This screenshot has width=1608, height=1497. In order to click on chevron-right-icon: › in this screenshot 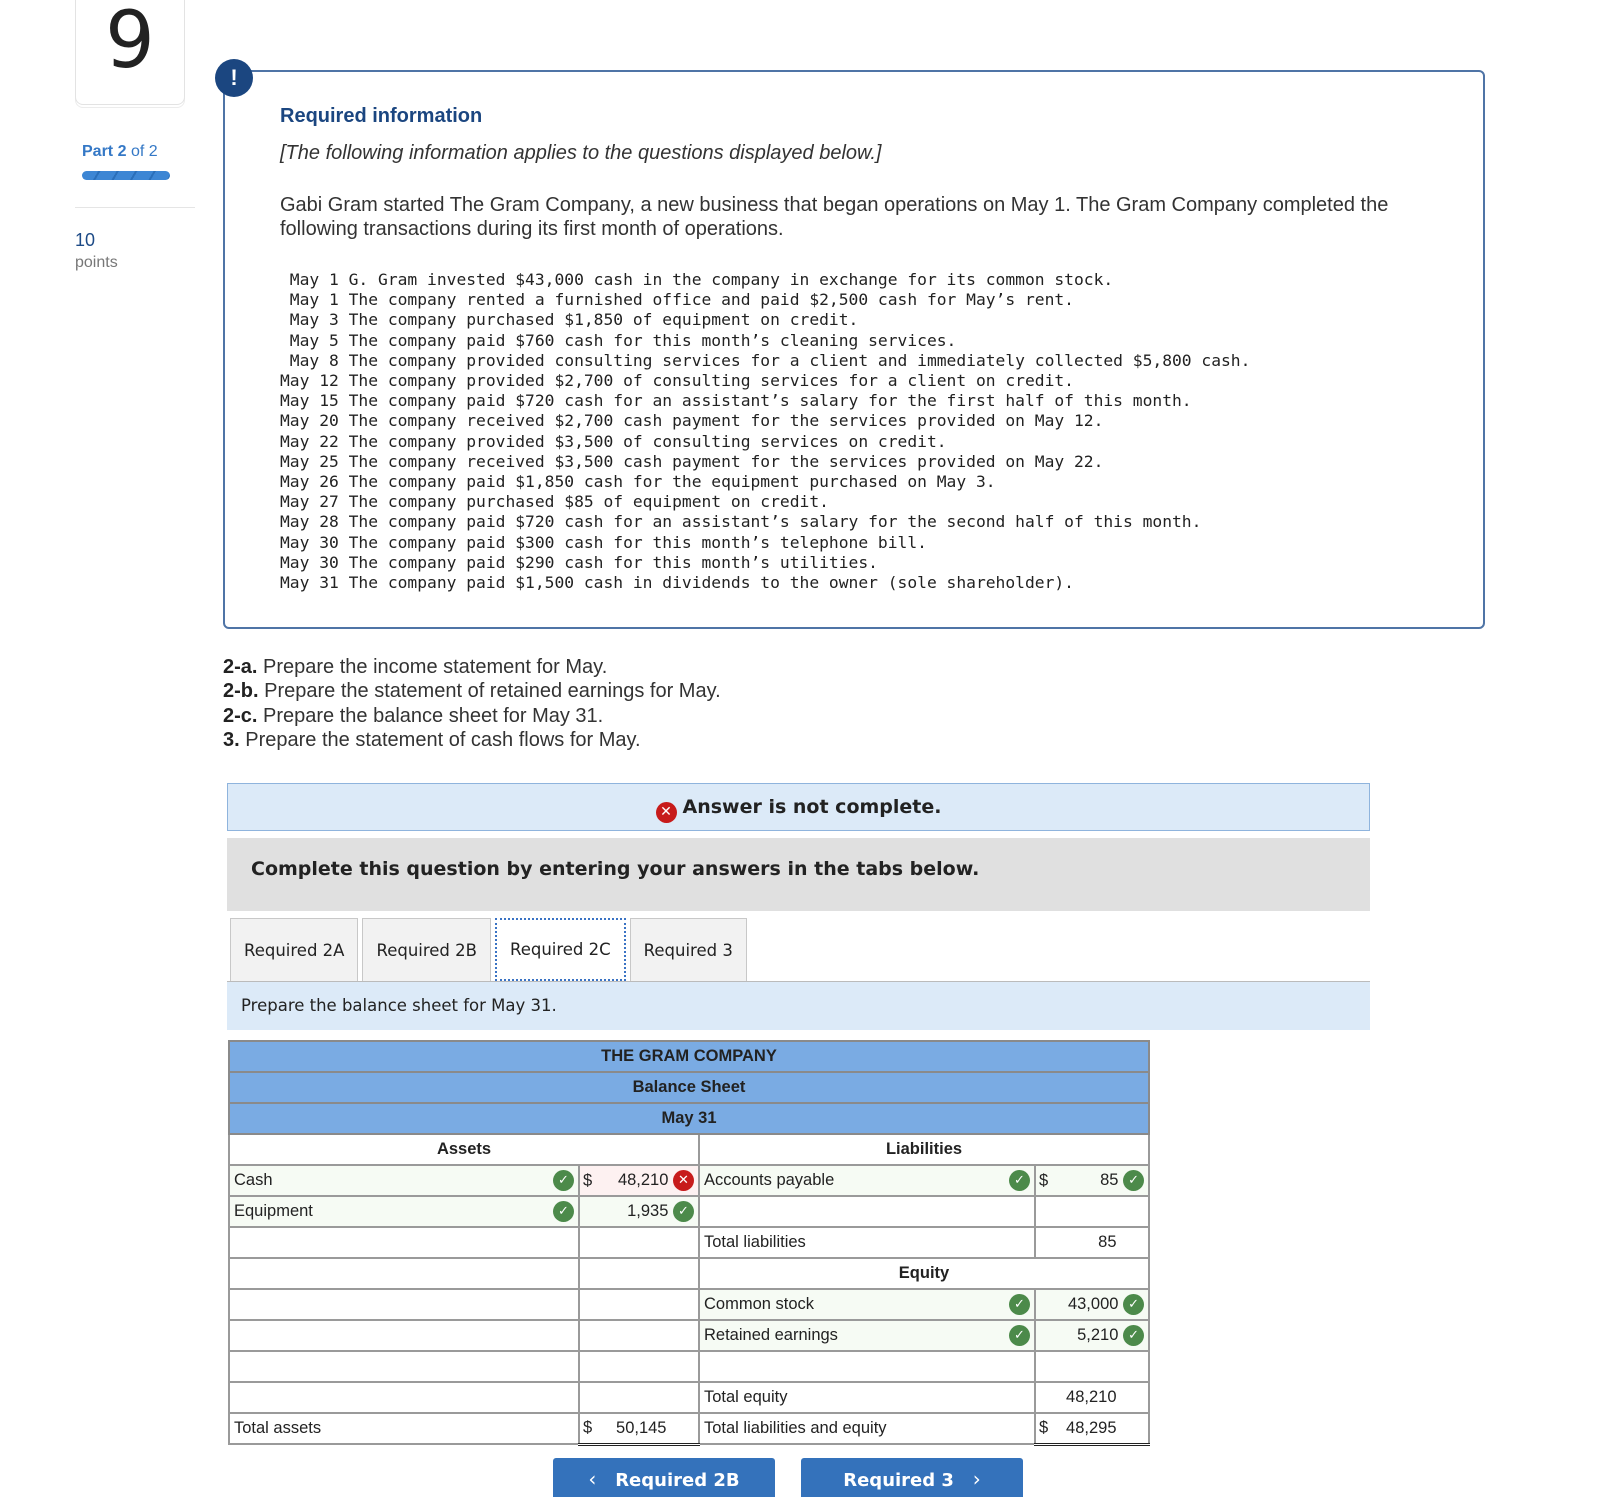, I will do `click(976, 1479)`.